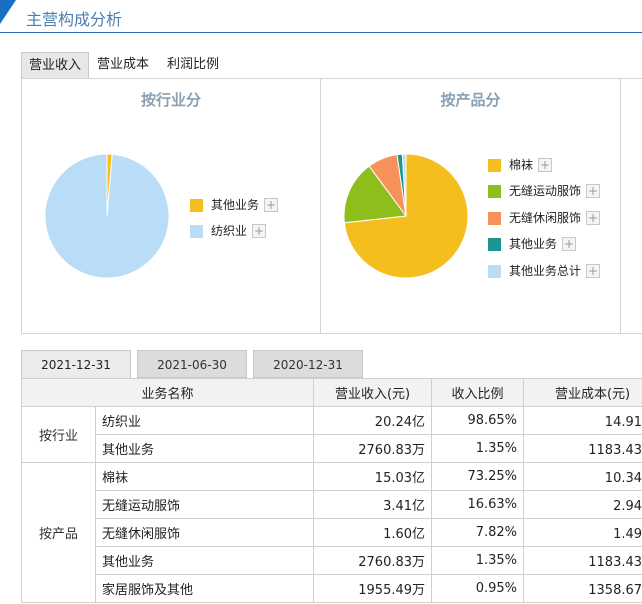  Describe the element at coordinates (58, 434) in the screenshot. I see `group-label-industry: 按行业` at that location.